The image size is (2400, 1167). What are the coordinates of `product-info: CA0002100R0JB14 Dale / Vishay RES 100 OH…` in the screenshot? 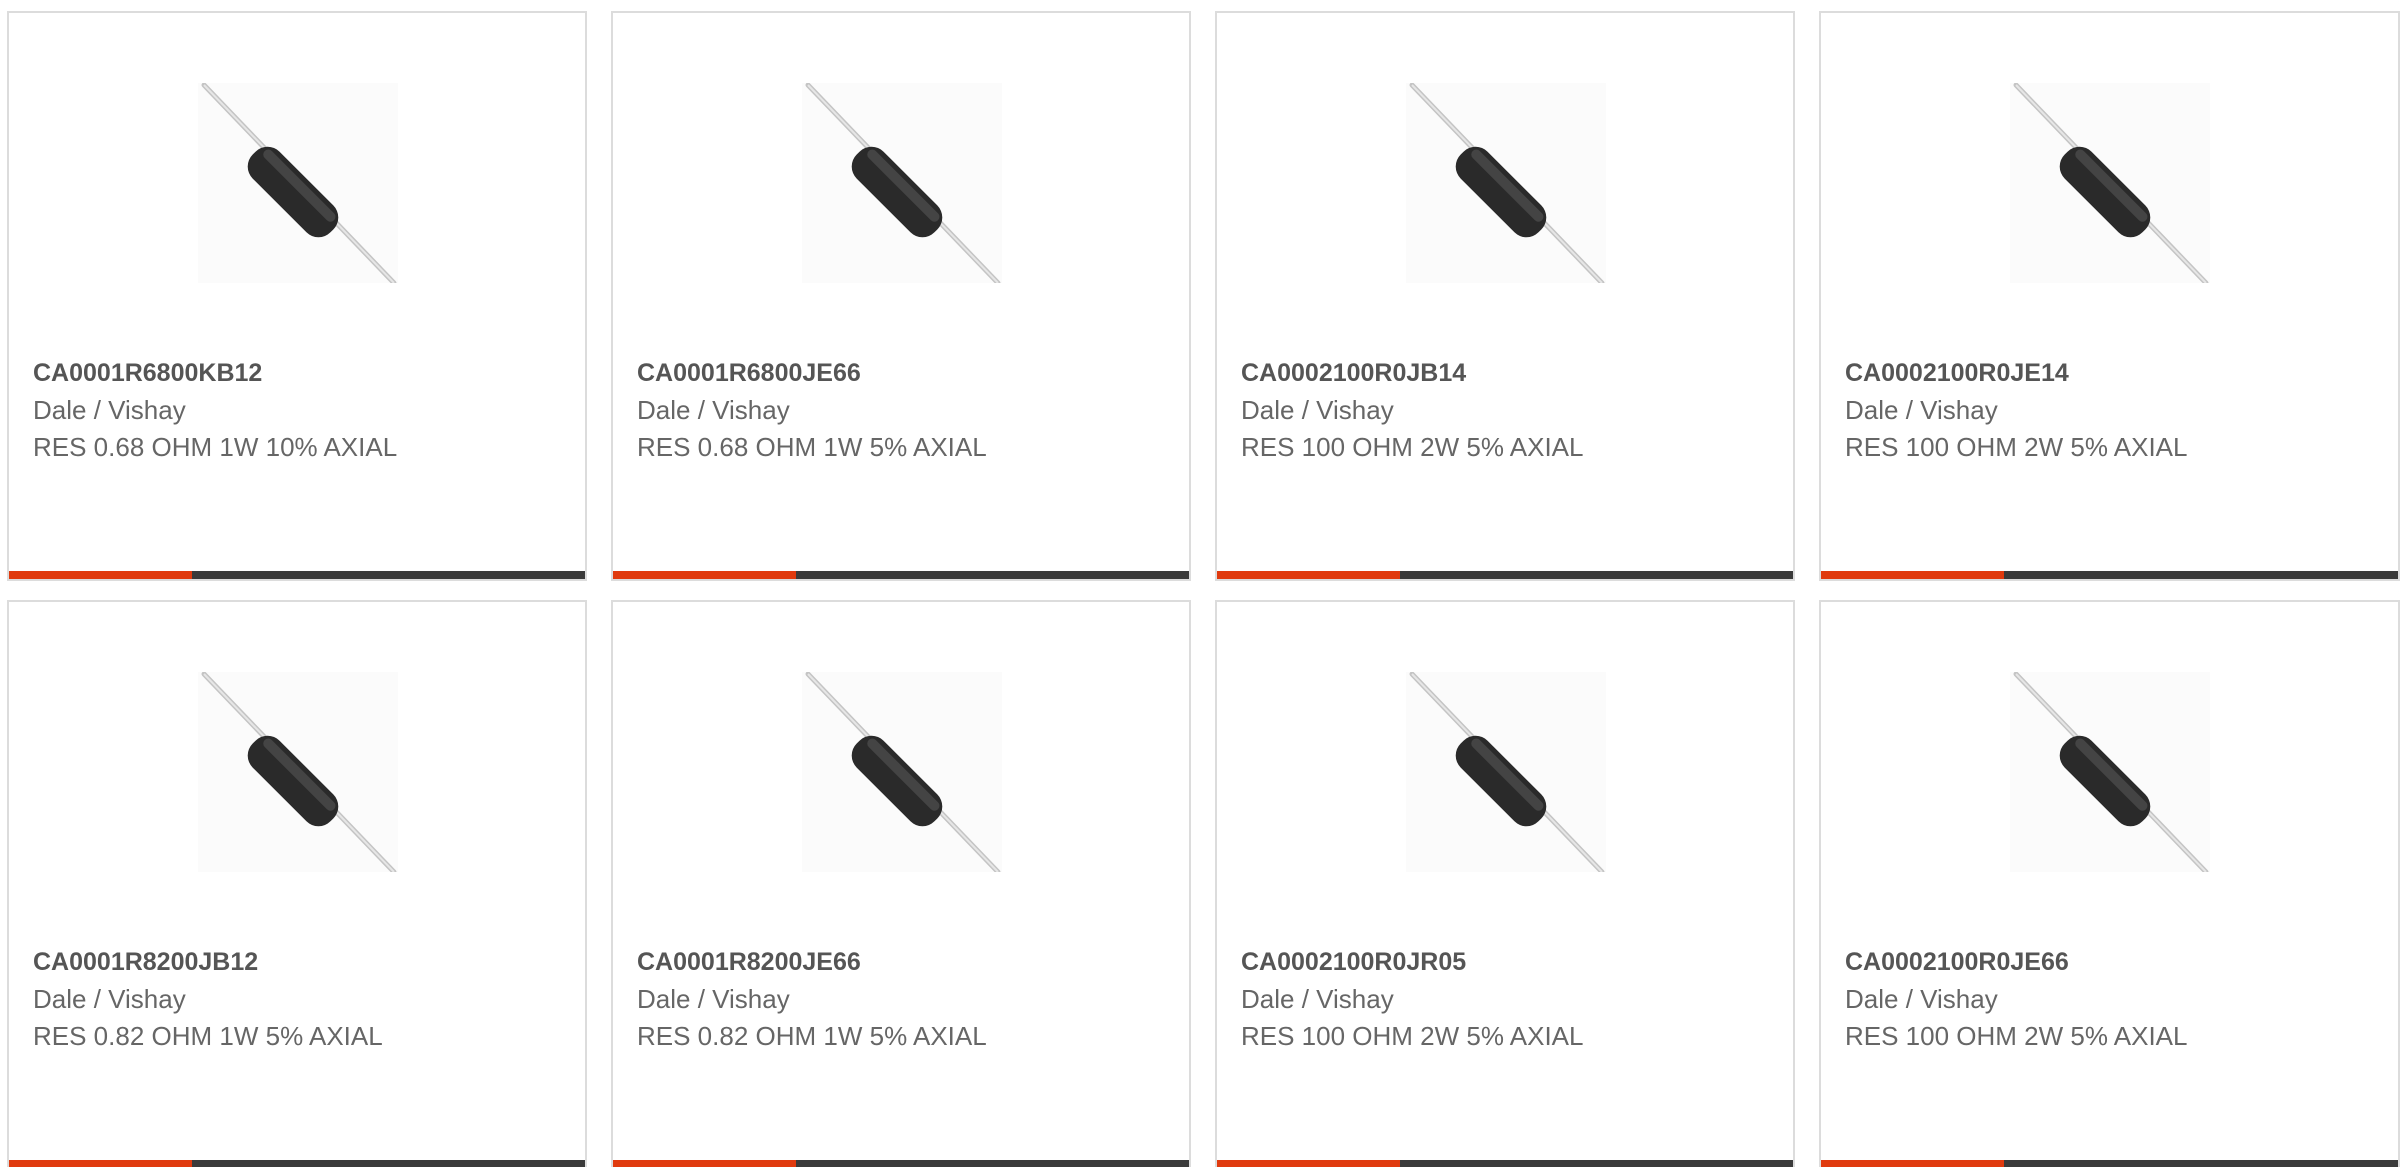 It's located at (1507, 410).